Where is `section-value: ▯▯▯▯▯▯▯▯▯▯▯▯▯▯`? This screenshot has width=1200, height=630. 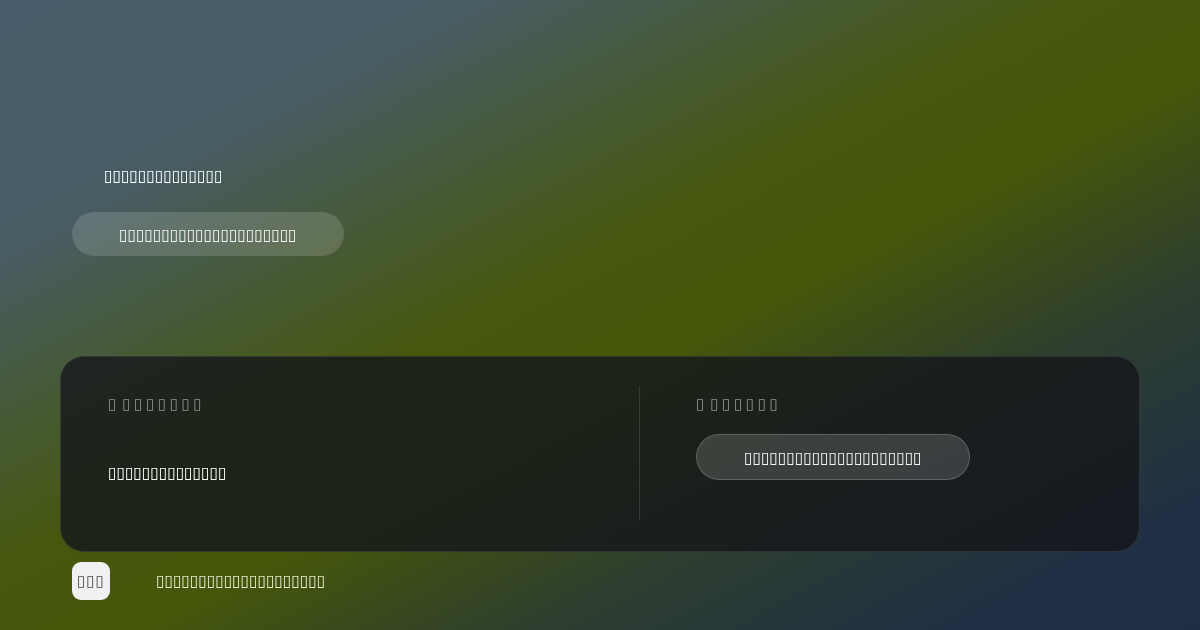
section-value: ▯▯▯▯▯▯▯▯▯▯▯▯▯▯ is located at coordinates (167, 473).